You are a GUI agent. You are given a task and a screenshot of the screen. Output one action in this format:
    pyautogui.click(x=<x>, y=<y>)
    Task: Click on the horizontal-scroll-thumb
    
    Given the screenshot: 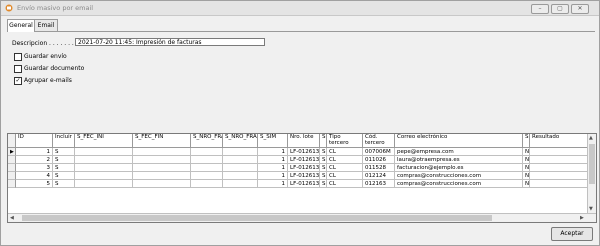 What is the action you would take?
    pyautogui.click(x=257, y=218)
    